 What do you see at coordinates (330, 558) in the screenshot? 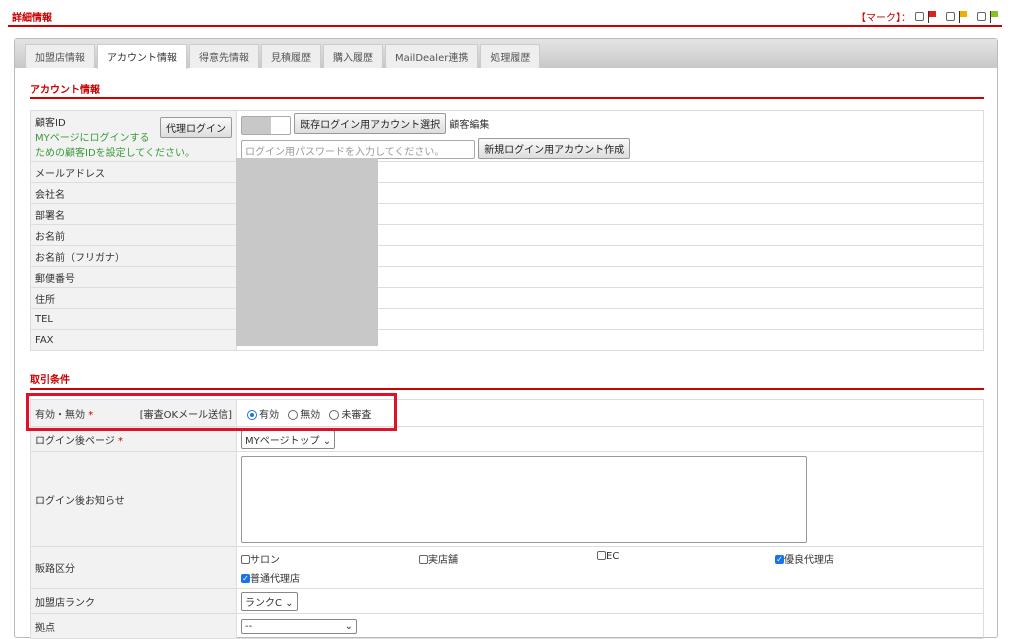
I see `channel-salon: サロン` at bounding box center [330, 558].